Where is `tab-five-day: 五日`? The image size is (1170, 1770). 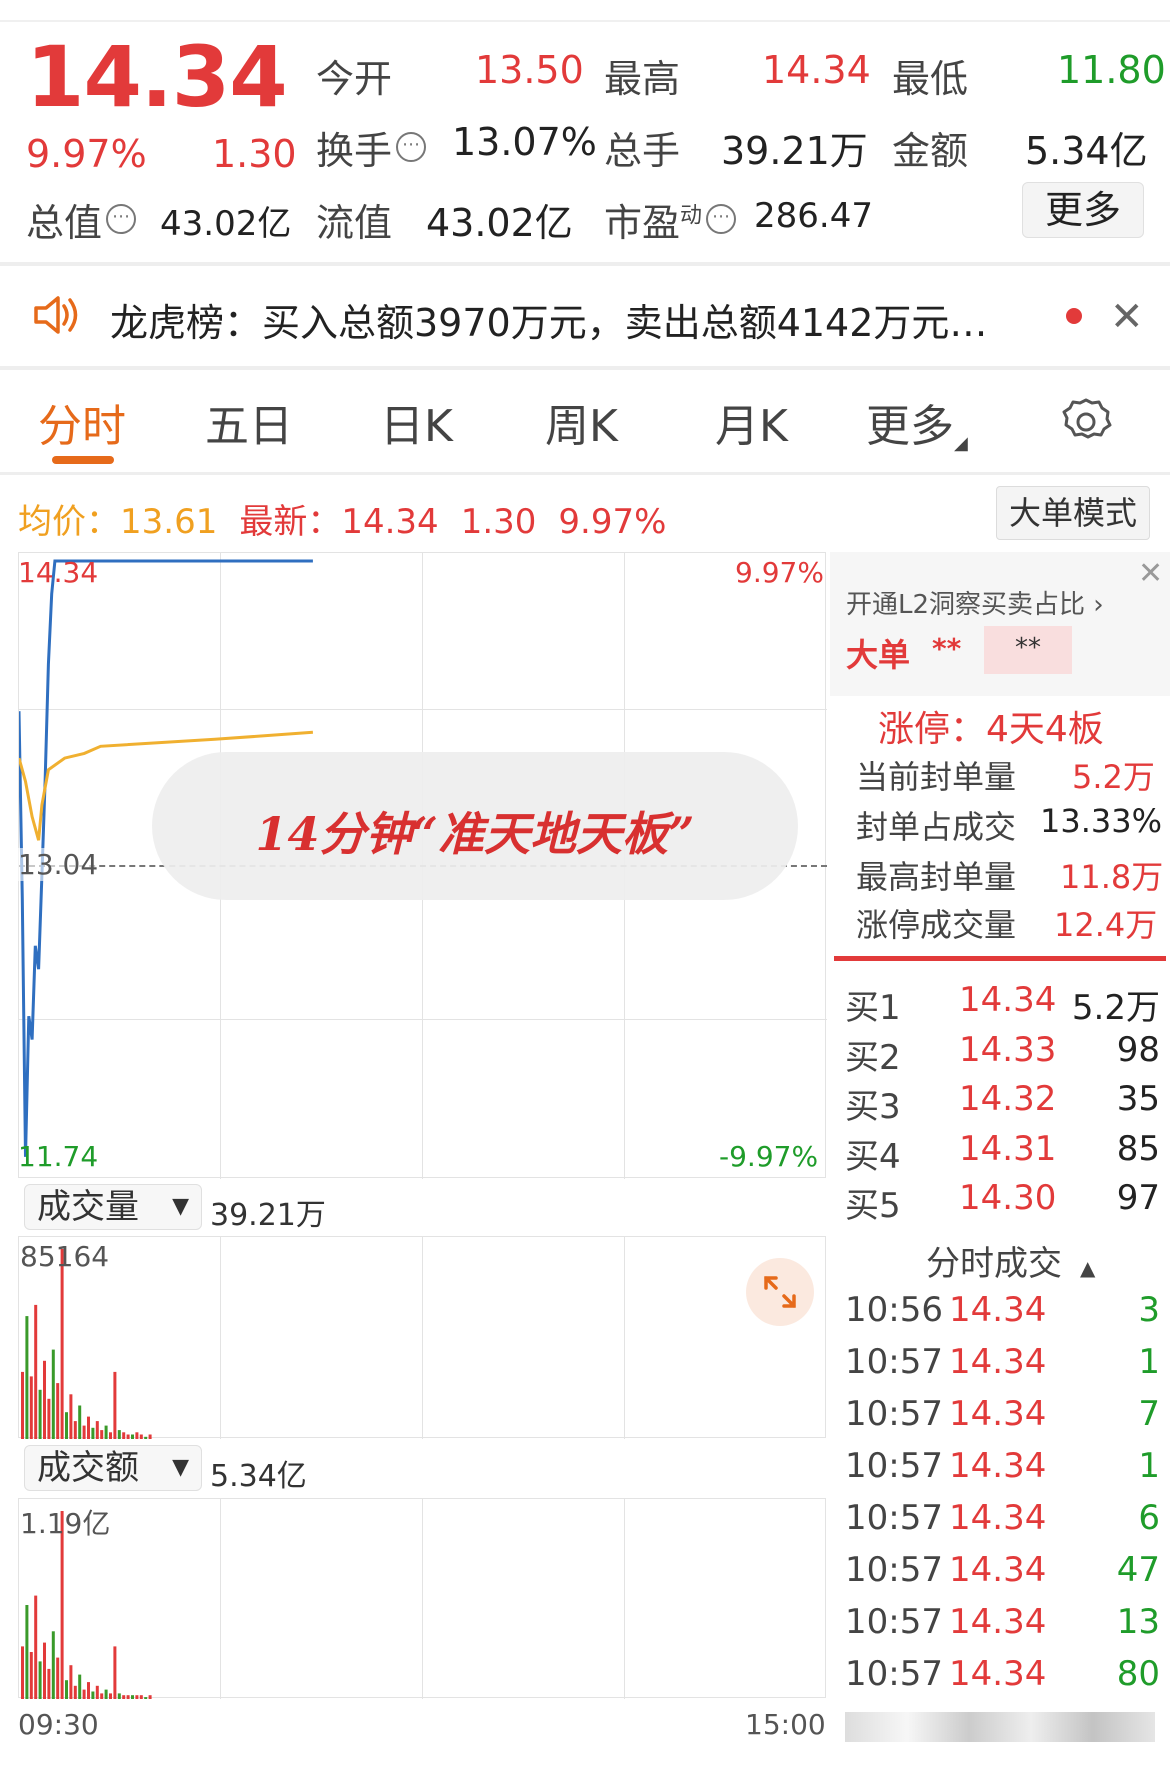
tab-five-day: 五日 is located at coordinates (249, 422).